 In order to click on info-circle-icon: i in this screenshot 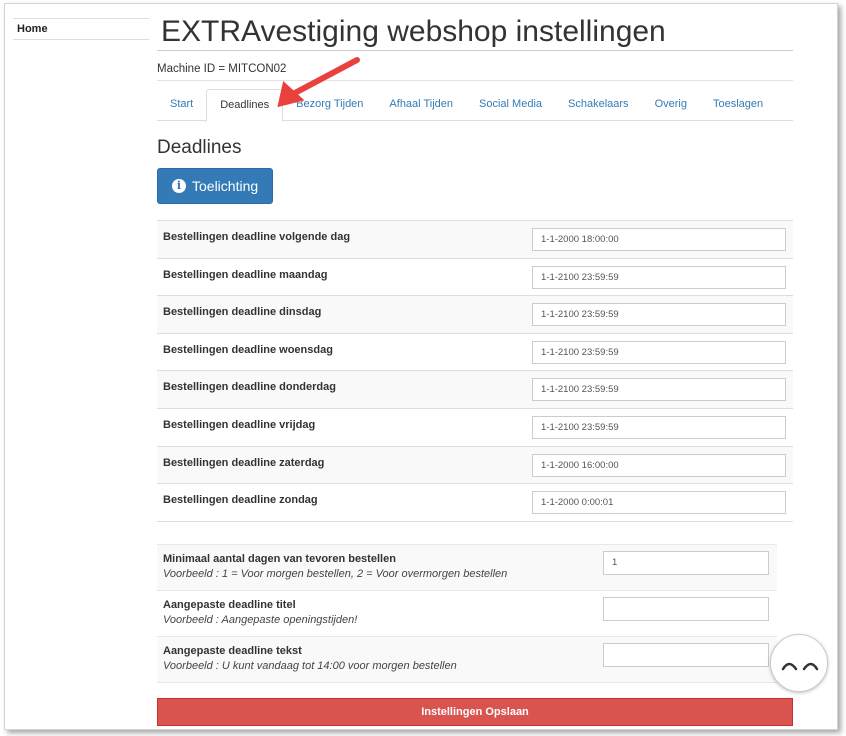, I will do `click(179, 186)`.